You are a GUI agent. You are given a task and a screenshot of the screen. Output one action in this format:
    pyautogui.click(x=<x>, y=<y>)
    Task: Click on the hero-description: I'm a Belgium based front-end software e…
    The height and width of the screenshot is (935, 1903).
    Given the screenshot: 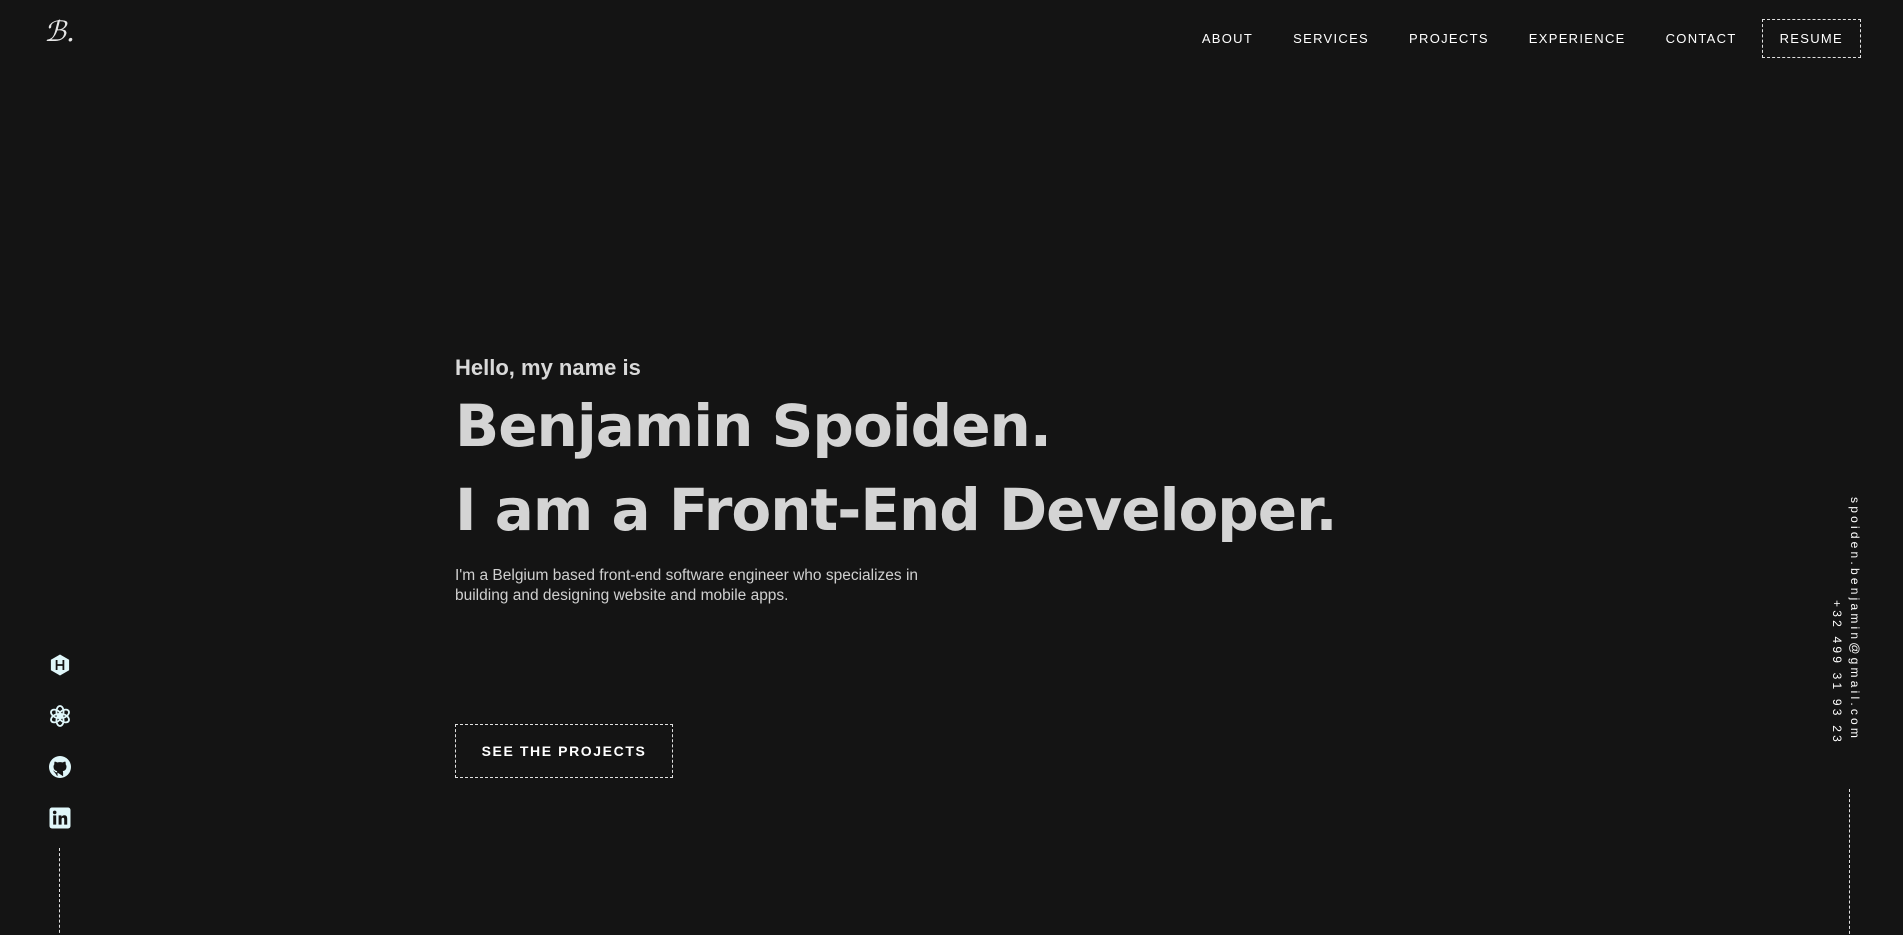 What is the action you would take?
    pyautogui.click(x=687, y=585)
    